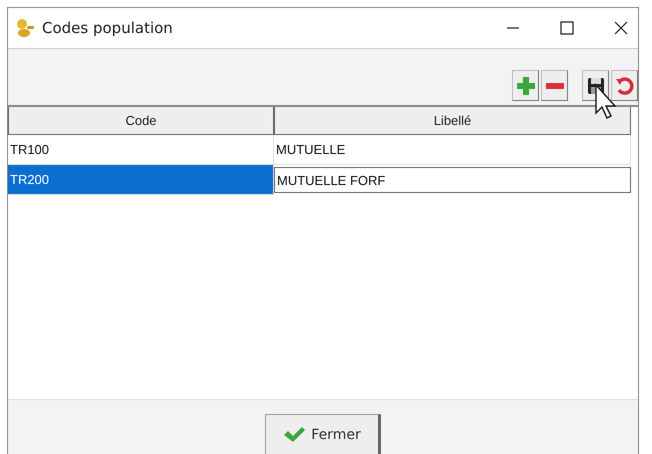 The image size is (652, 454). What do you see at coordinates (452, 150) in the screenshot?
I see `table-cell: MUTUELLE` at bounding box center [452, 150].